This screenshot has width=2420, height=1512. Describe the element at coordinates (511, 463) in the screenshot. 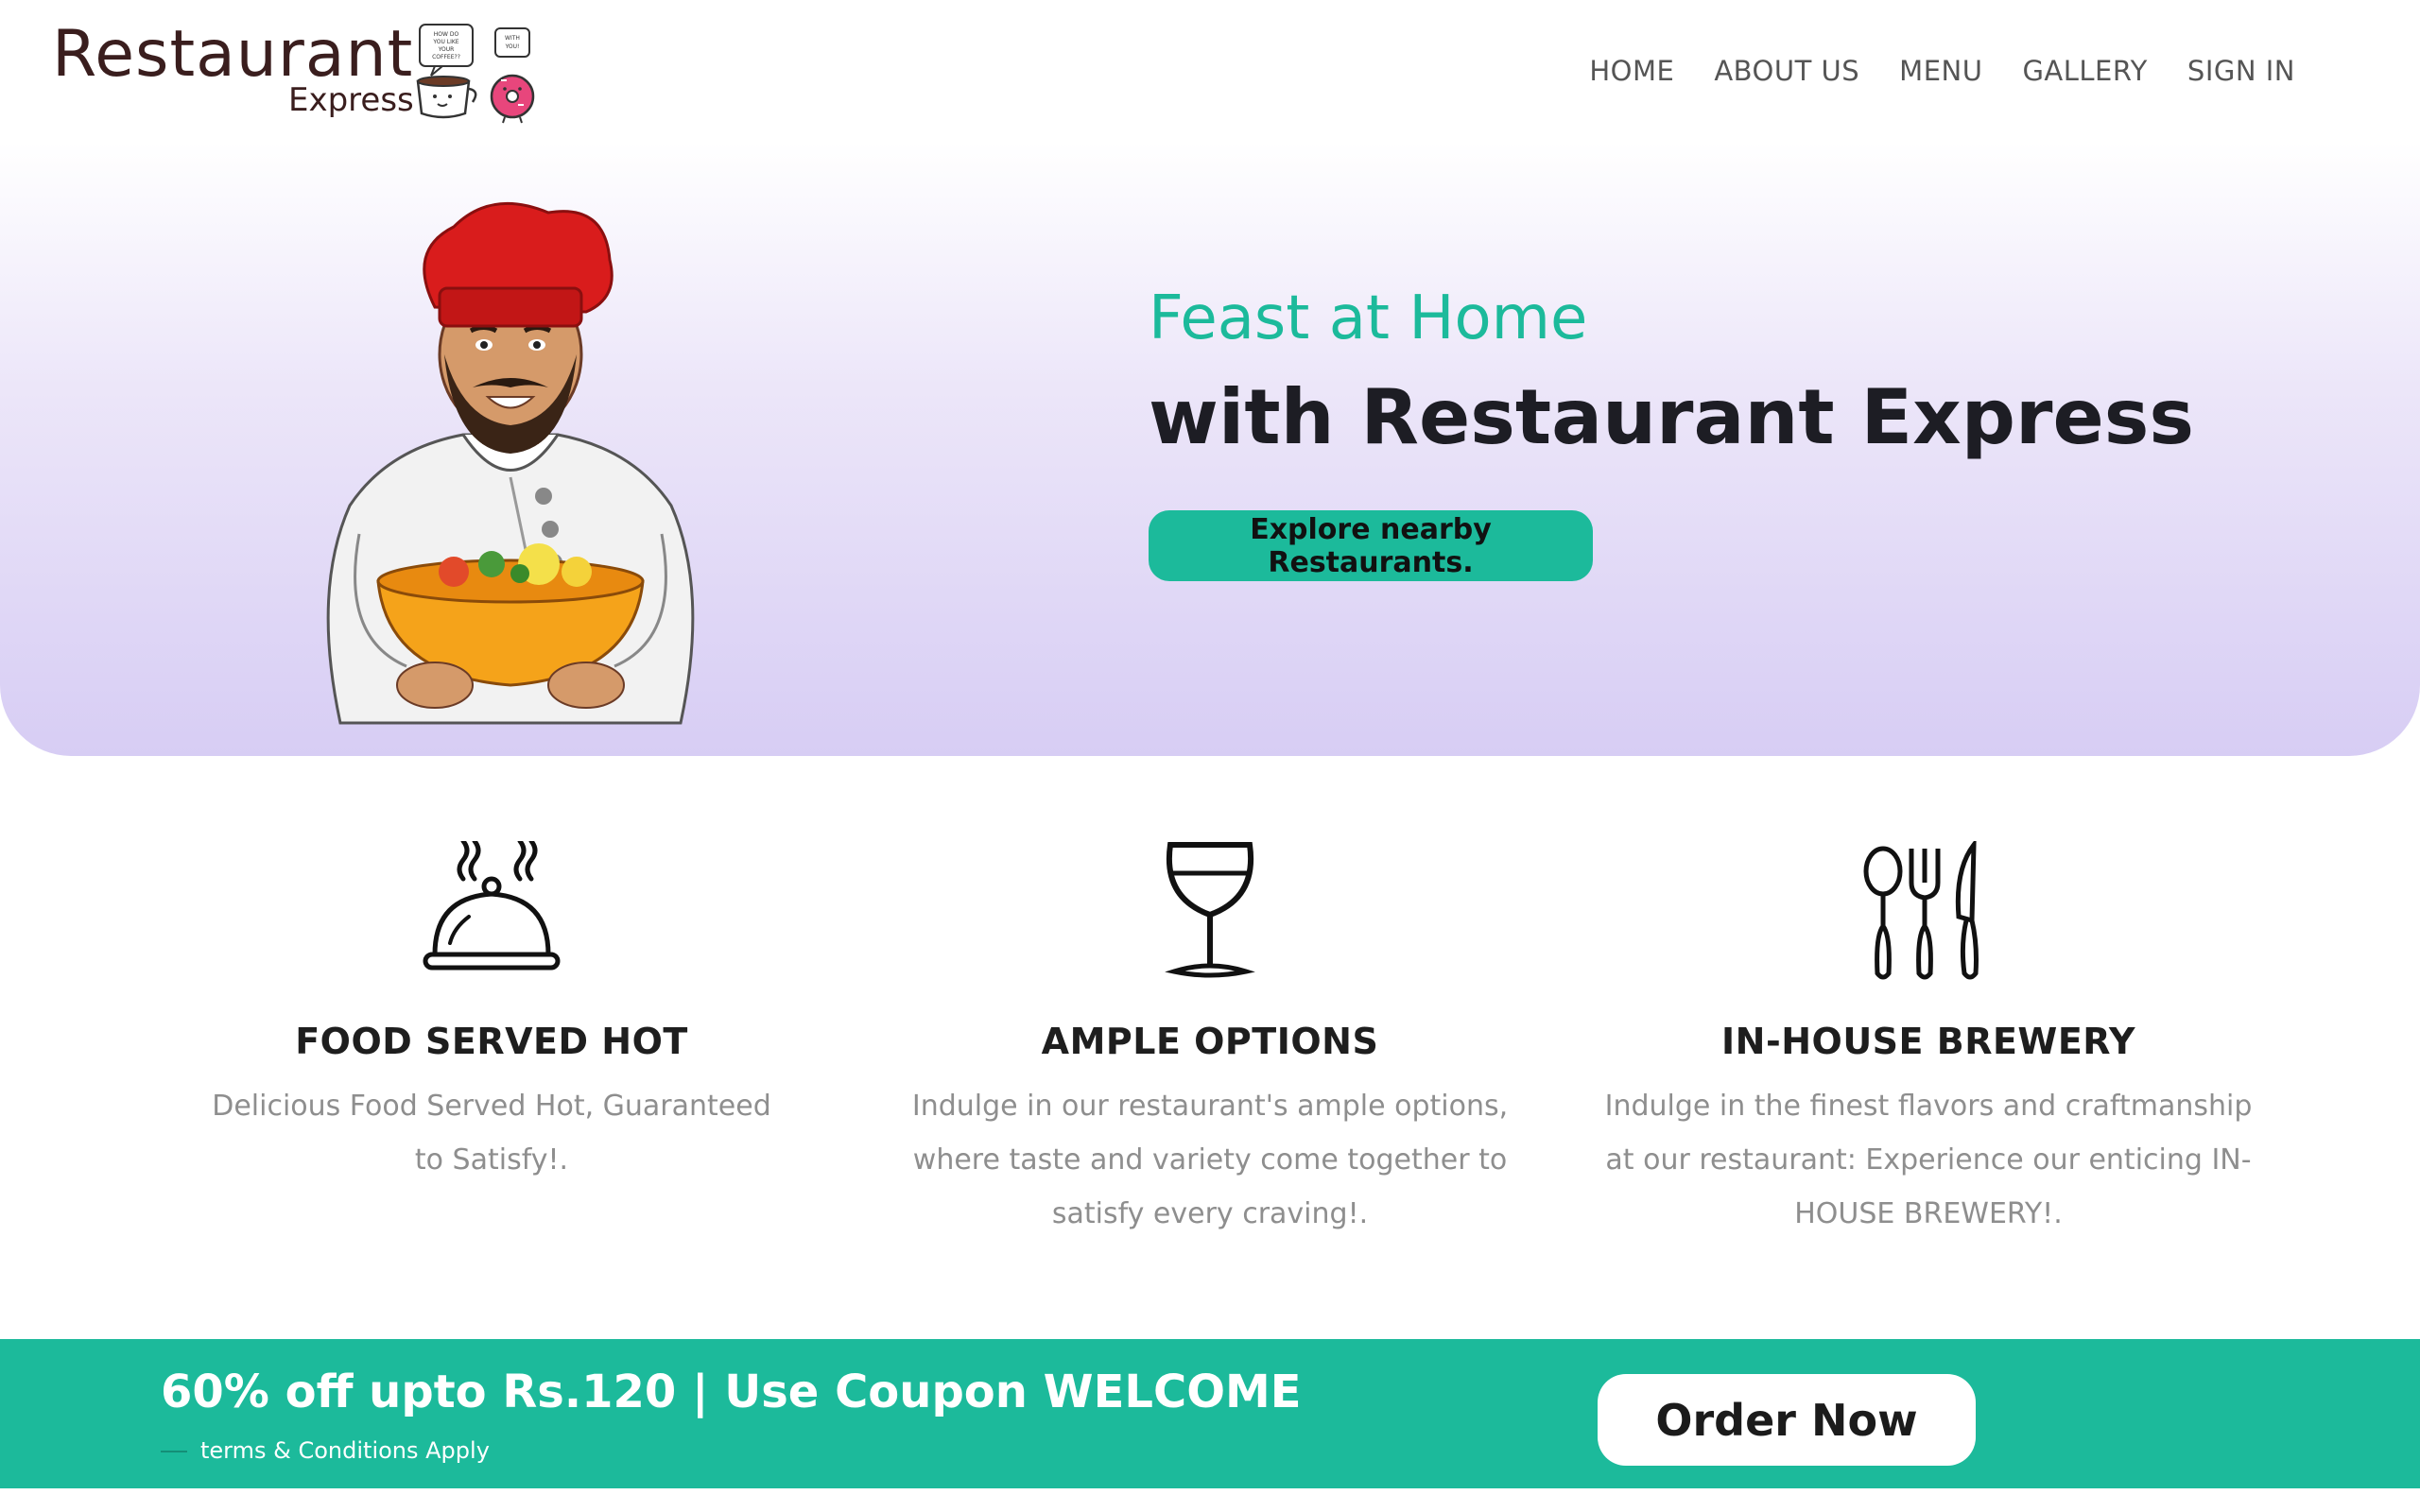

I see `chef-illustration` at that location.